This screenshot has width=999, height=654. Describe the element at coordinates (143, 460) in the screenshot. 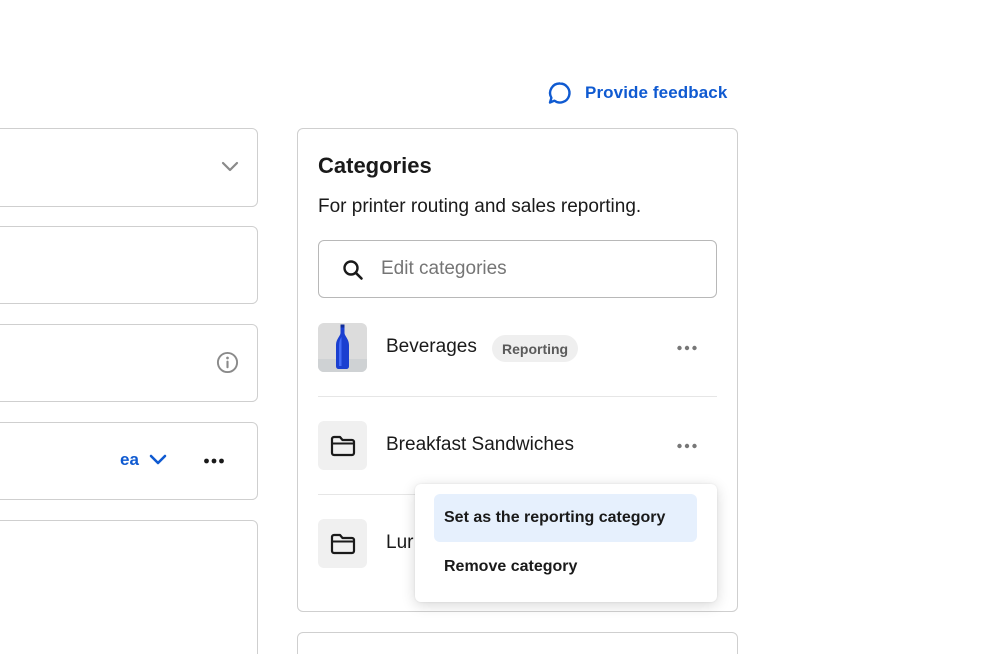

I see `unit-dropdown: ea` at that location.